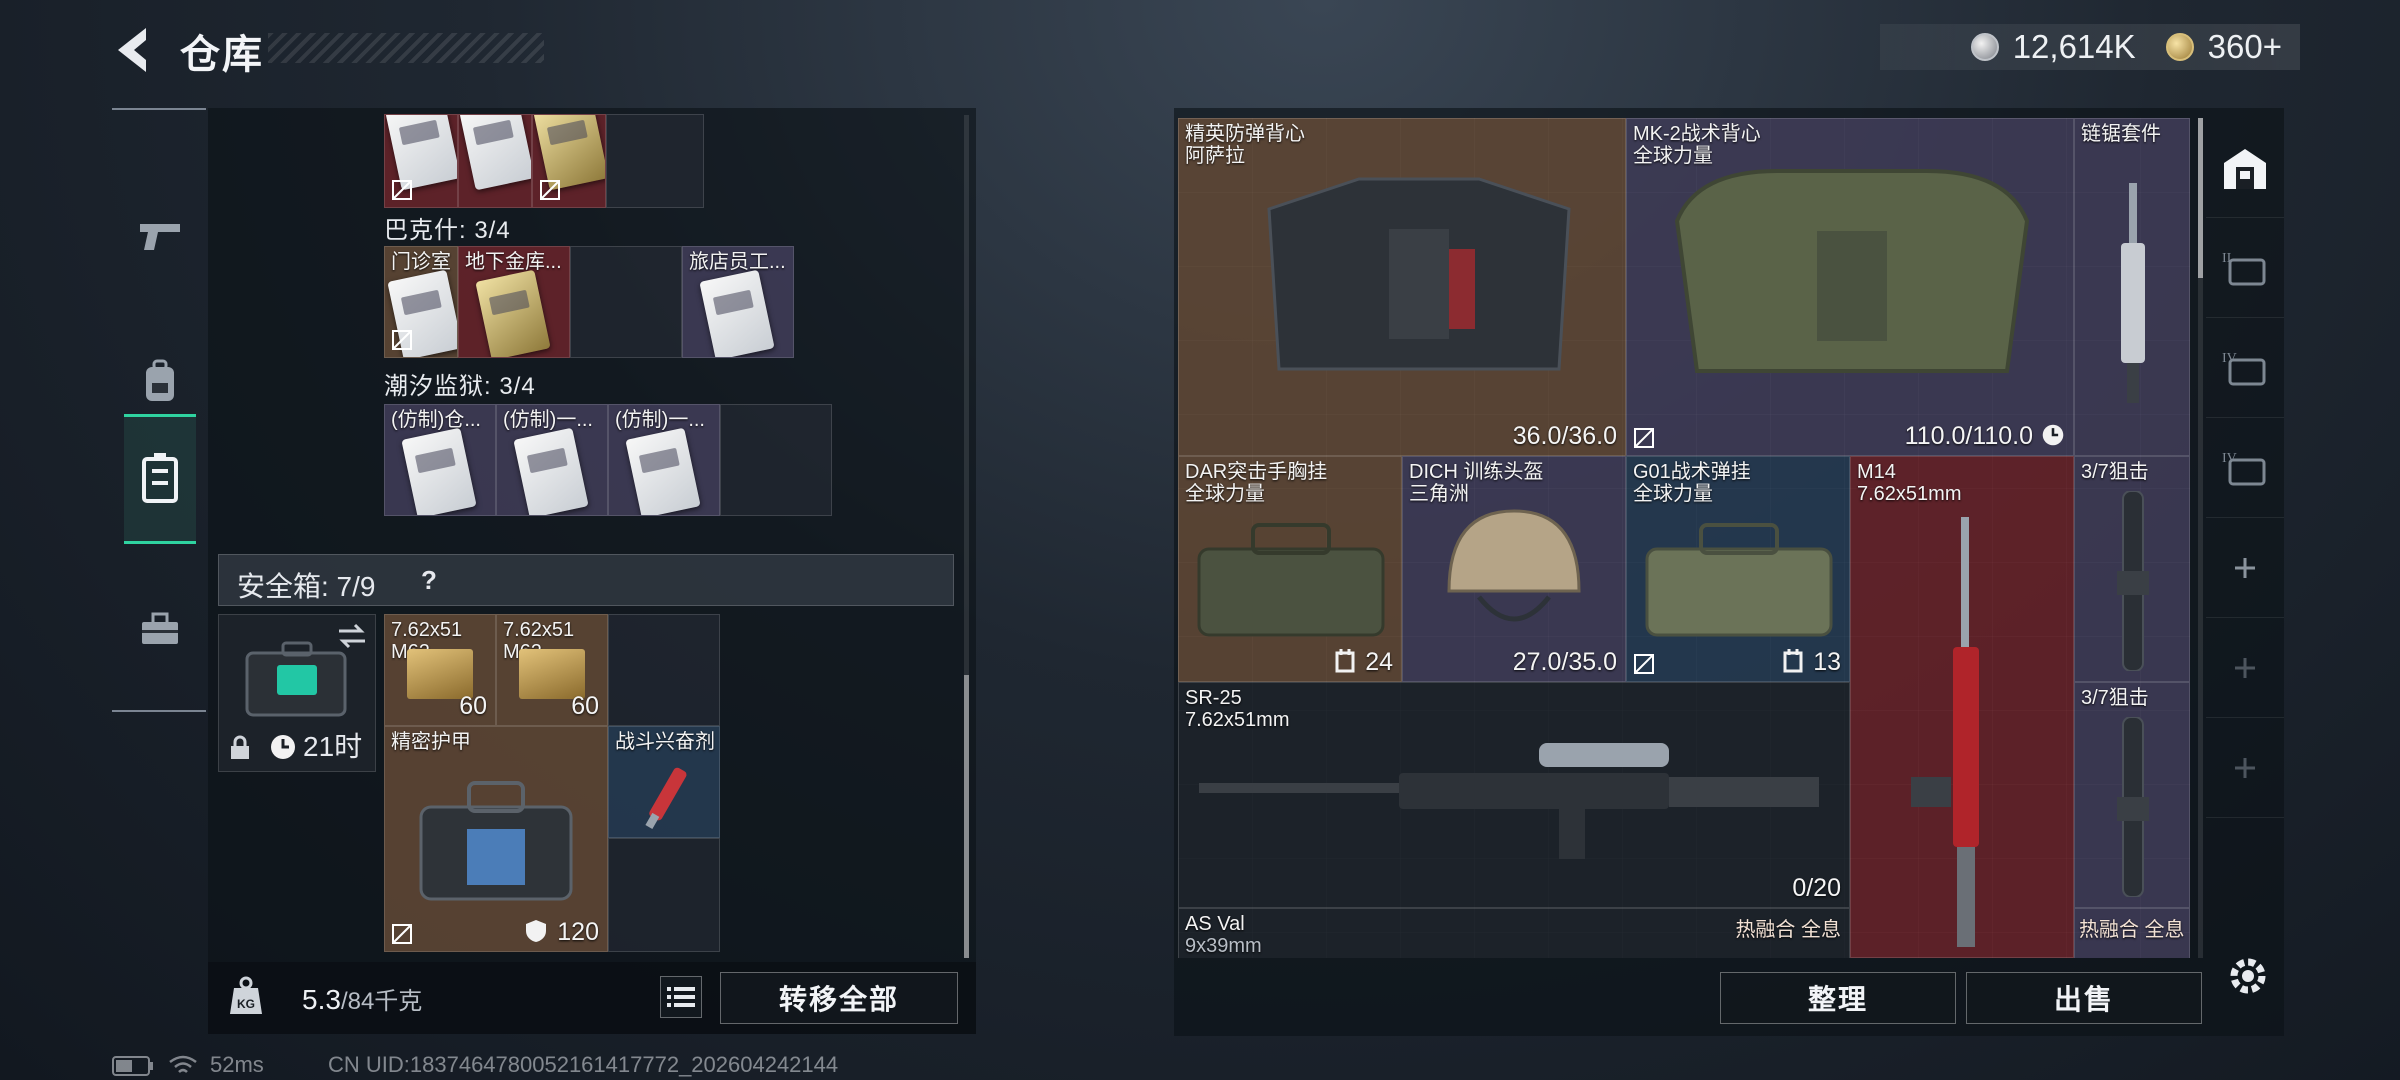 Image resolution: width=2400 pixels, height=1080 pixels. I want to click on swap-icon, so click(352, 636).